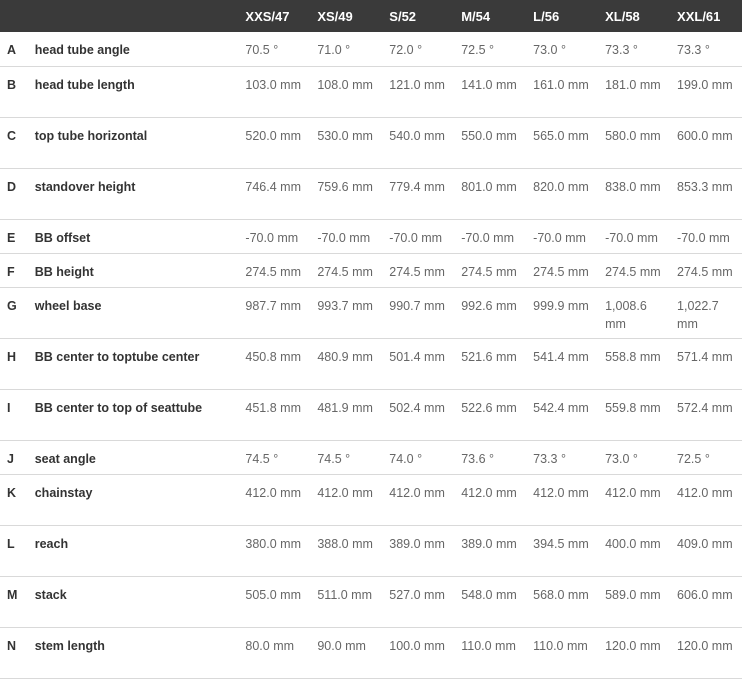  What do you see at coordinates (417, 135) in the screenshot?
I see `row-value: 540.0 mm` at bounding box center [417, 135].